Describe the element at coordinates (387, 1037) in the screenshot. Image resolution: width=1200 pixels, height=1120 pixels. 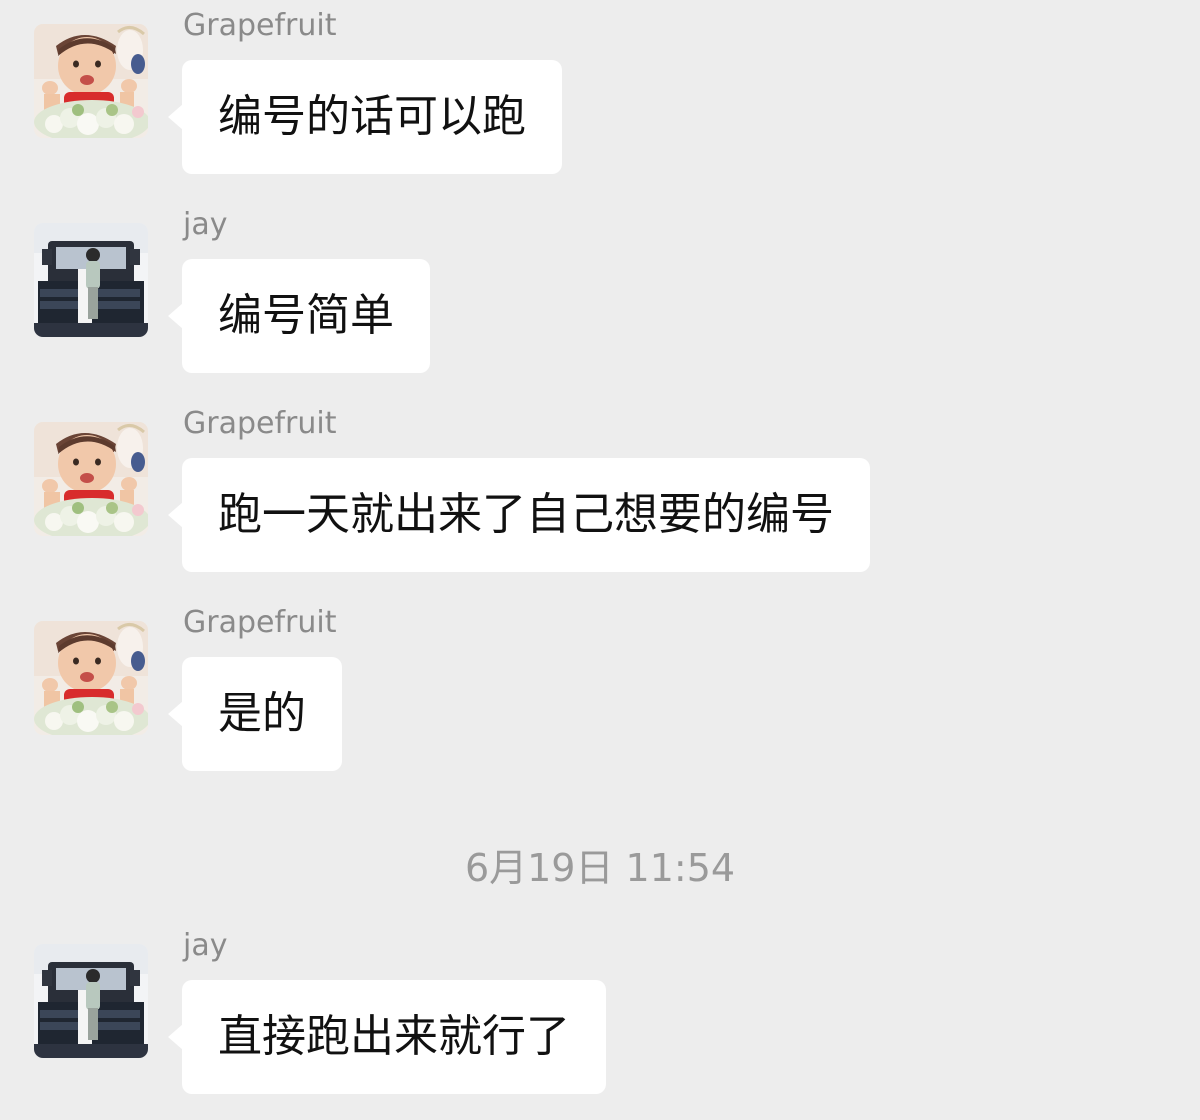
I see `message-bubble: 直接跑出来就行了` at that location.